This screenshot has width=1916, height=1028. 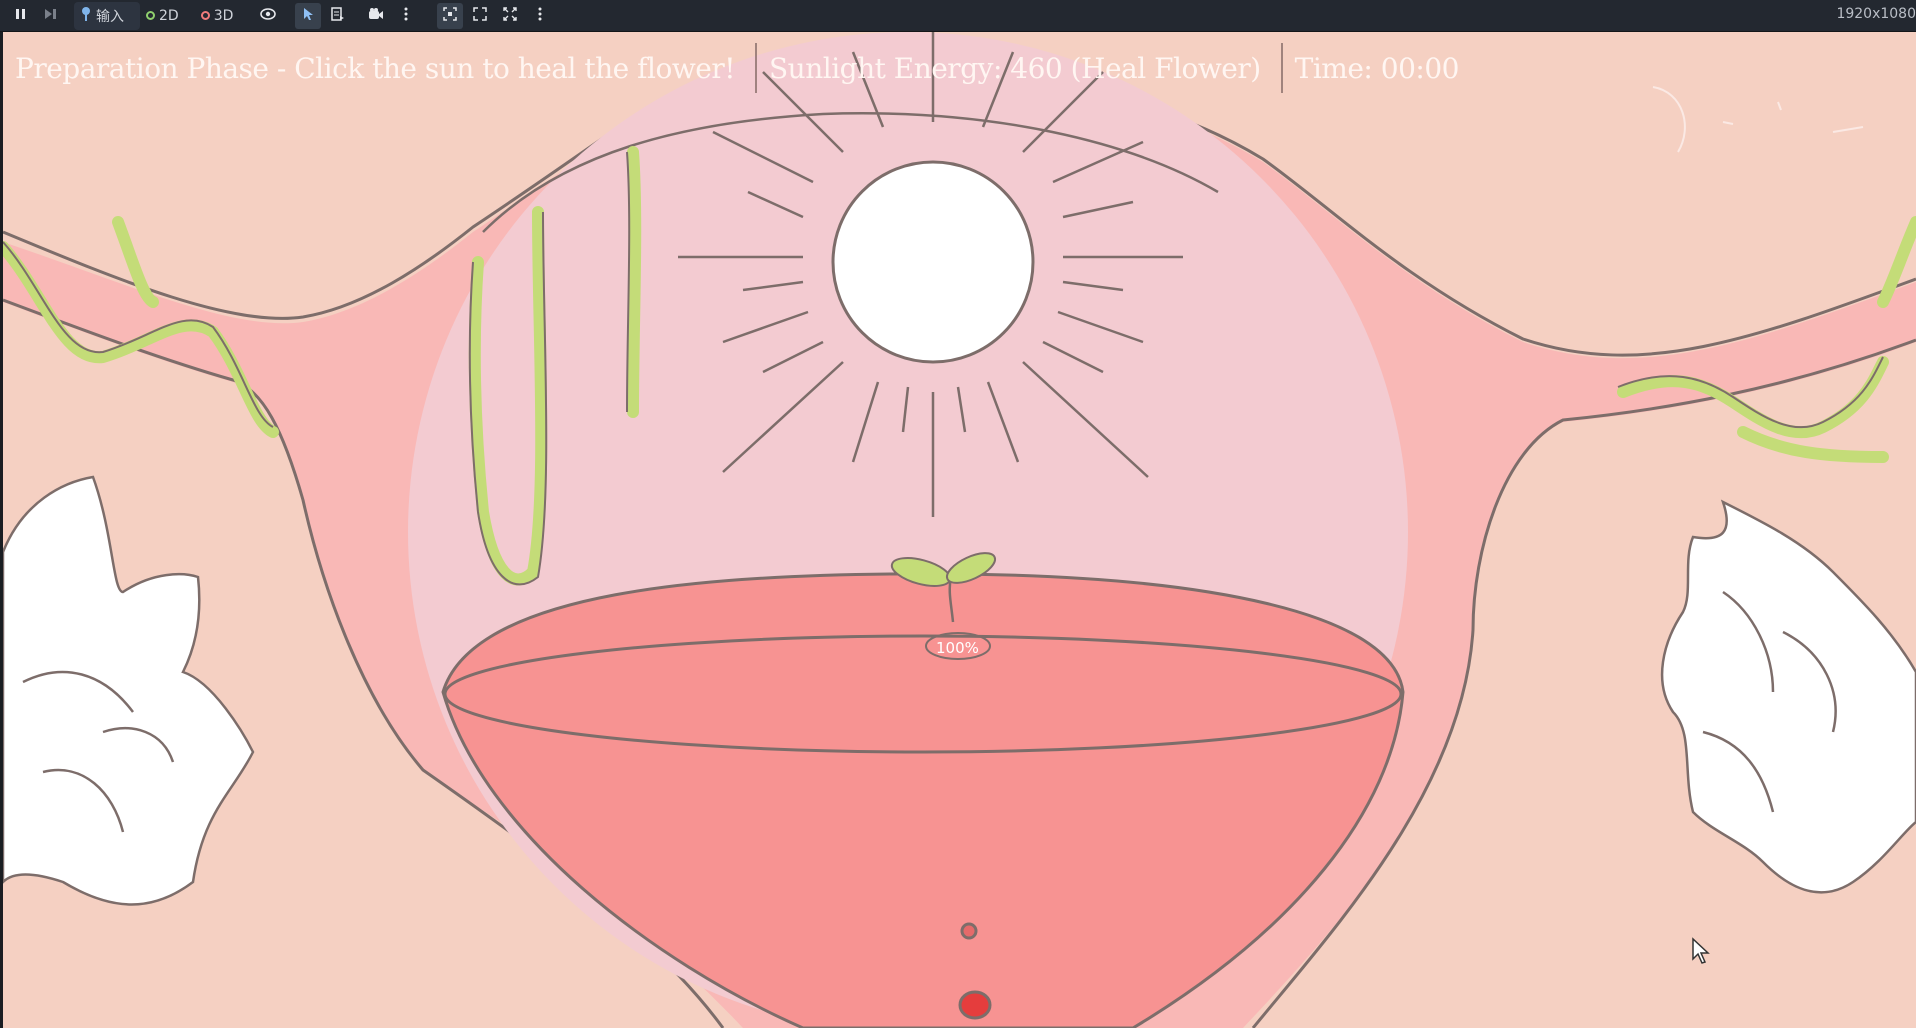 What do you see at coordinates (958, 16) in the screenshot?
I see `editor-toolbar: 输入 2D 3D 1920x1080` at bounding box center [958, 16].